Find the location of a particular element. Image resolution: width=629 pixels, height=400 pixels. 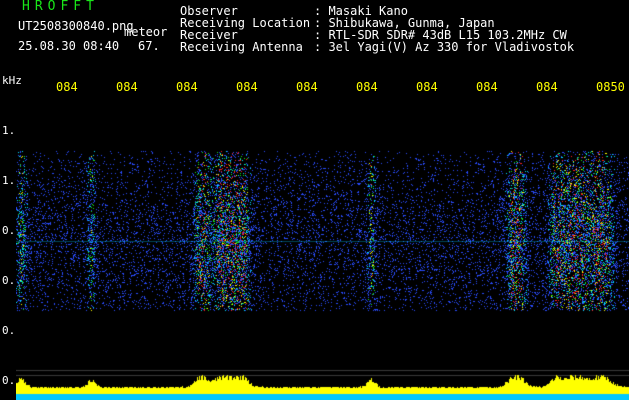

freq-axis-unit: kHz is located at coordinates (12, 80).